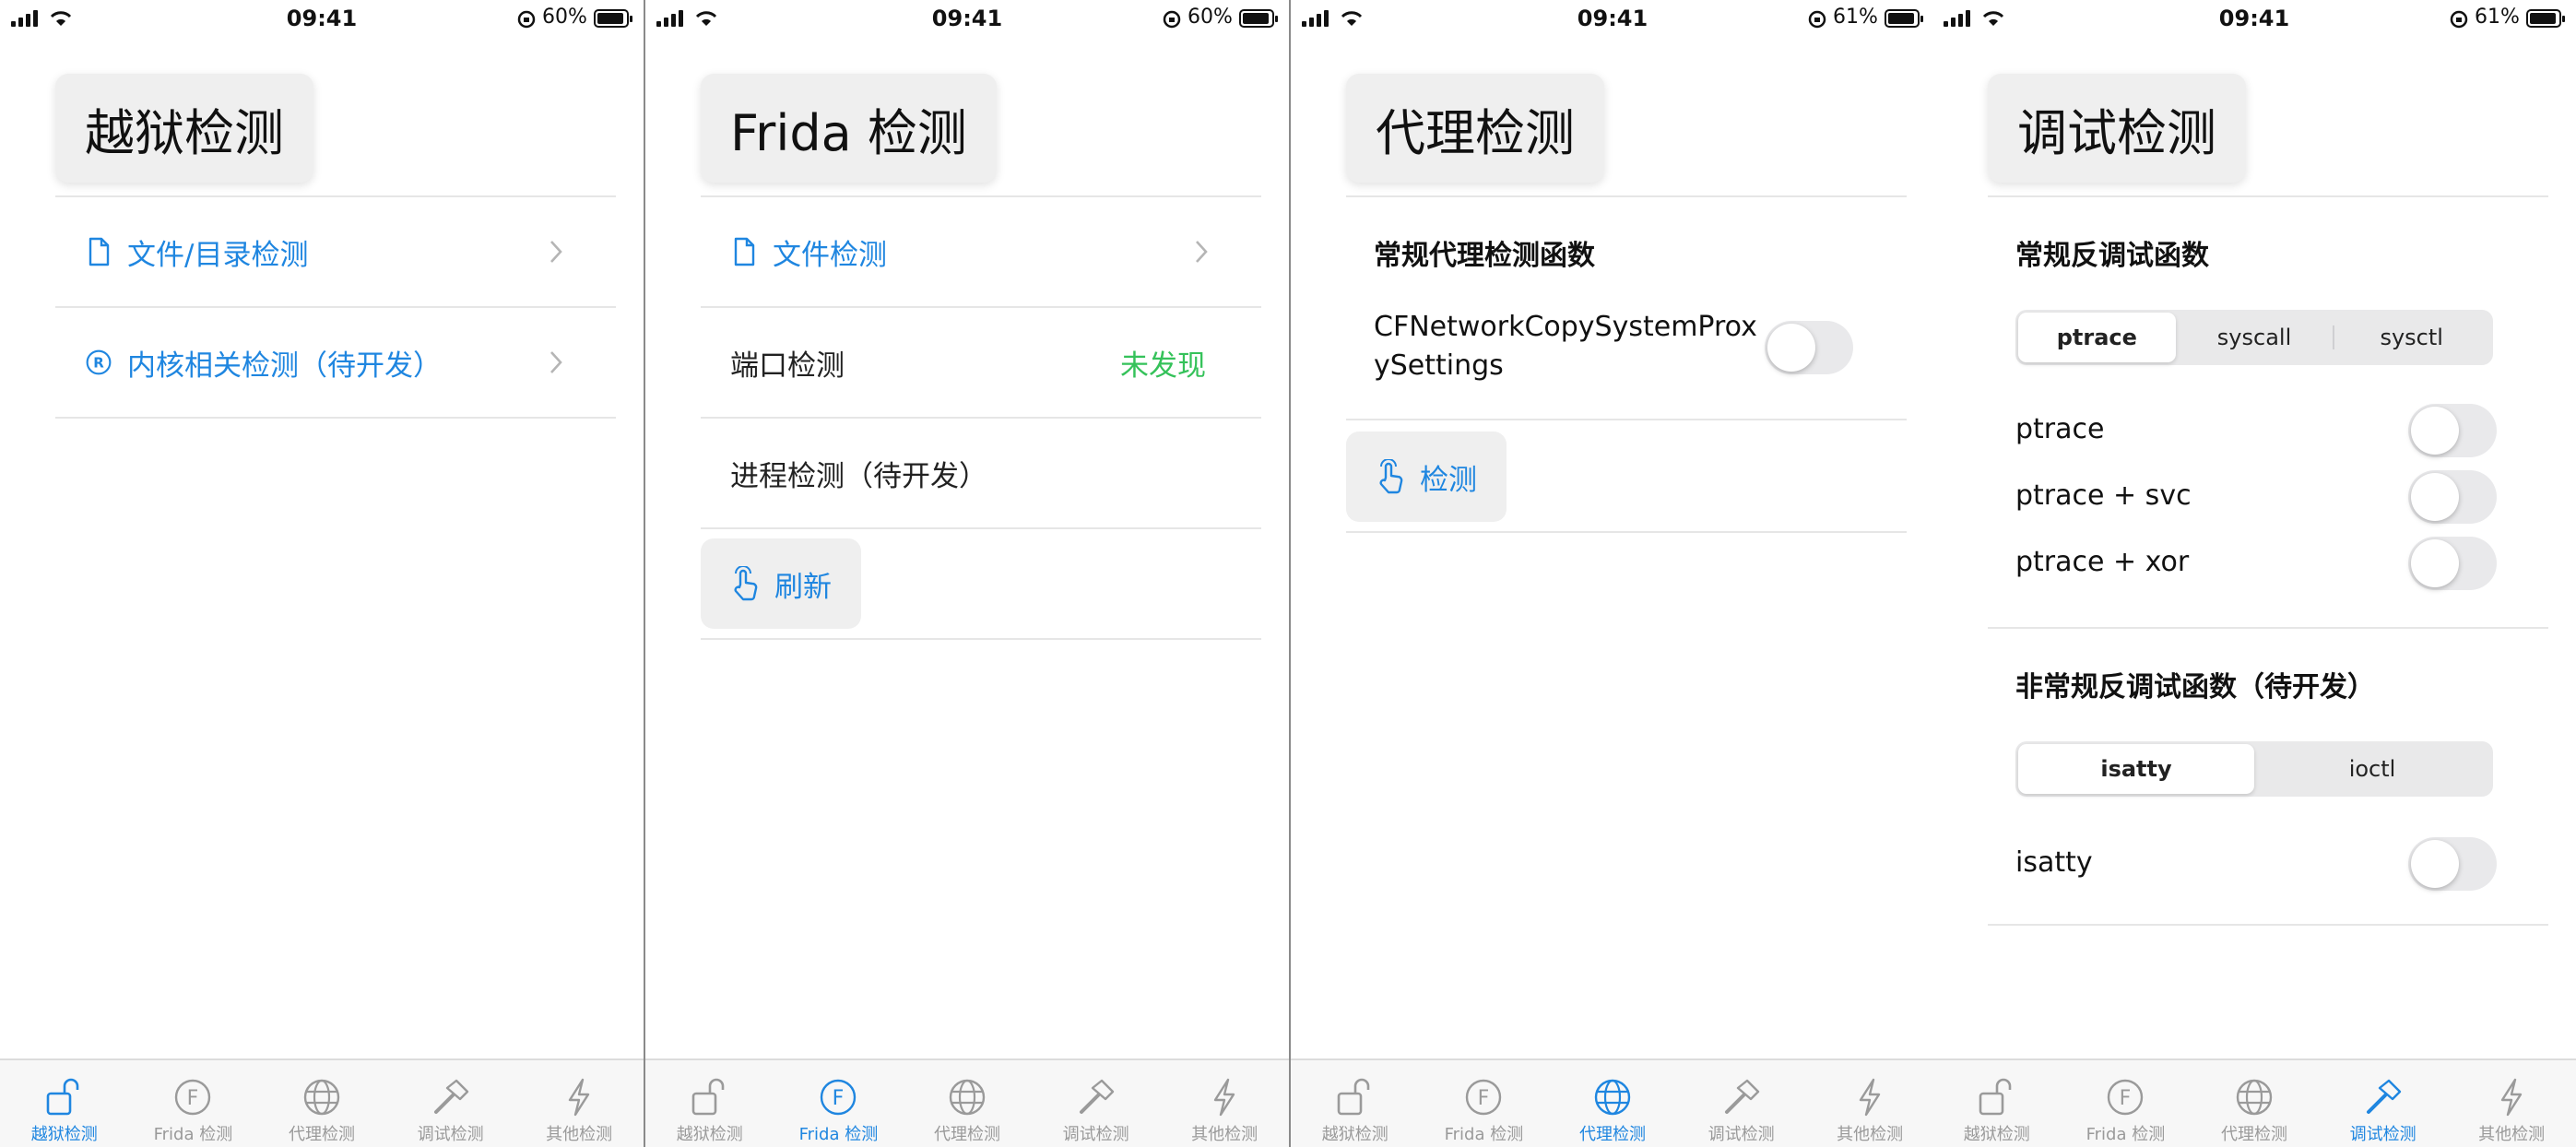  Describe the element at coordinates (99, 251) in the screenshot. I see `document-icon` at that location.